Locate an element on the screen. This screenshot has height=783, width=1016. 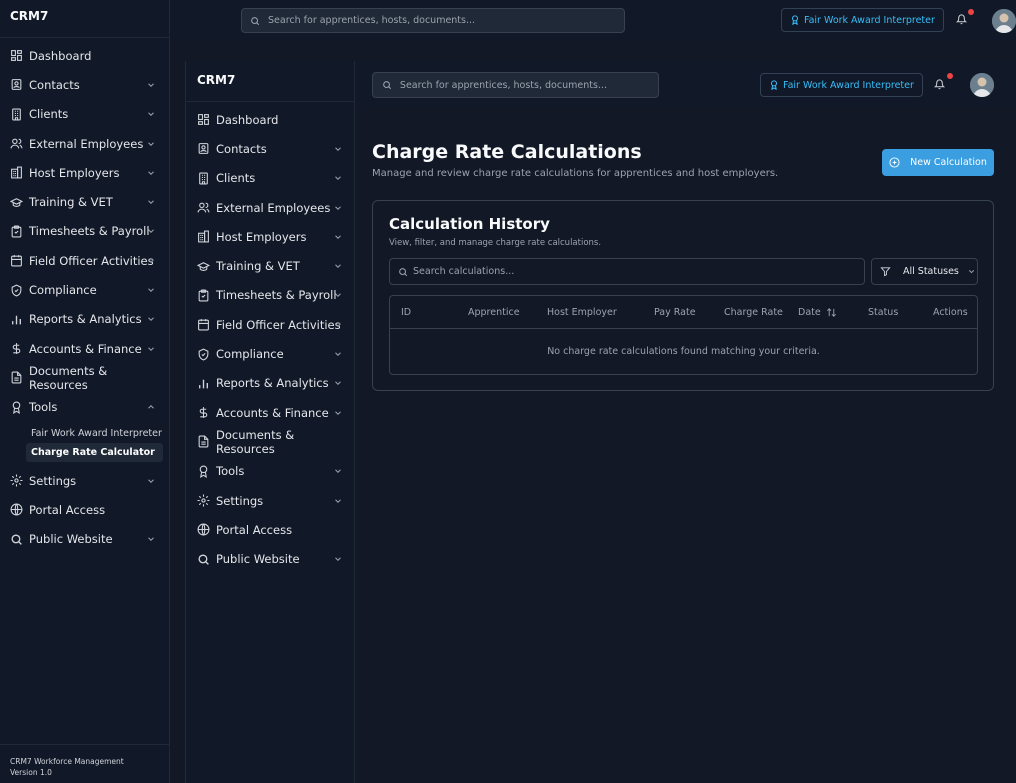
column-header-charge-rate: Charge Rate is located at coordinates (753, 312).